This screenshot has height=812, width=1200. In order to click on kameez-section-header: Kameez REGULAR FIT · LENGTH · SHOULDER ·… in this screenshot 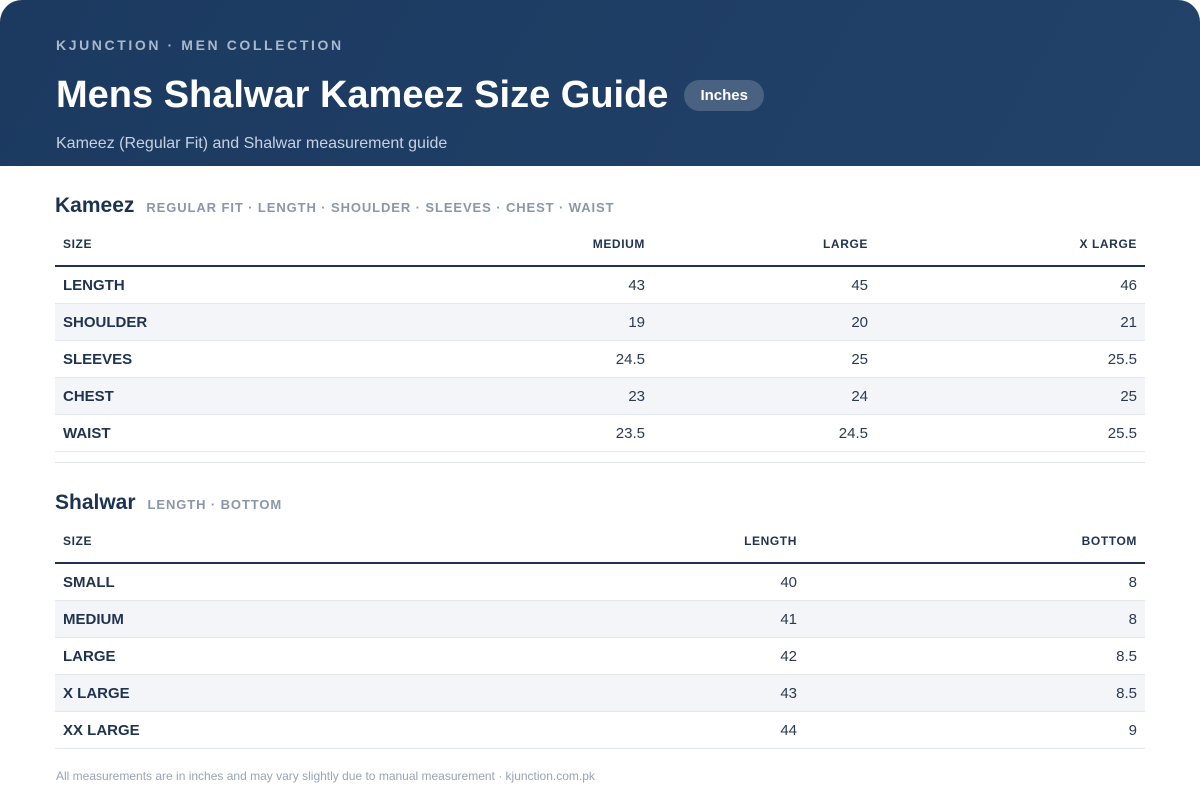, I will do `click(600, 207)`.